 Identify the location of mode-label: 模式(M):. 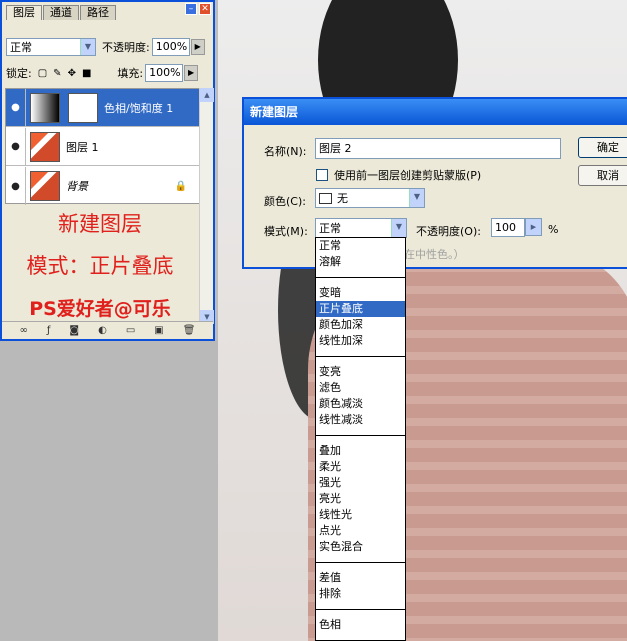
(286, 231).